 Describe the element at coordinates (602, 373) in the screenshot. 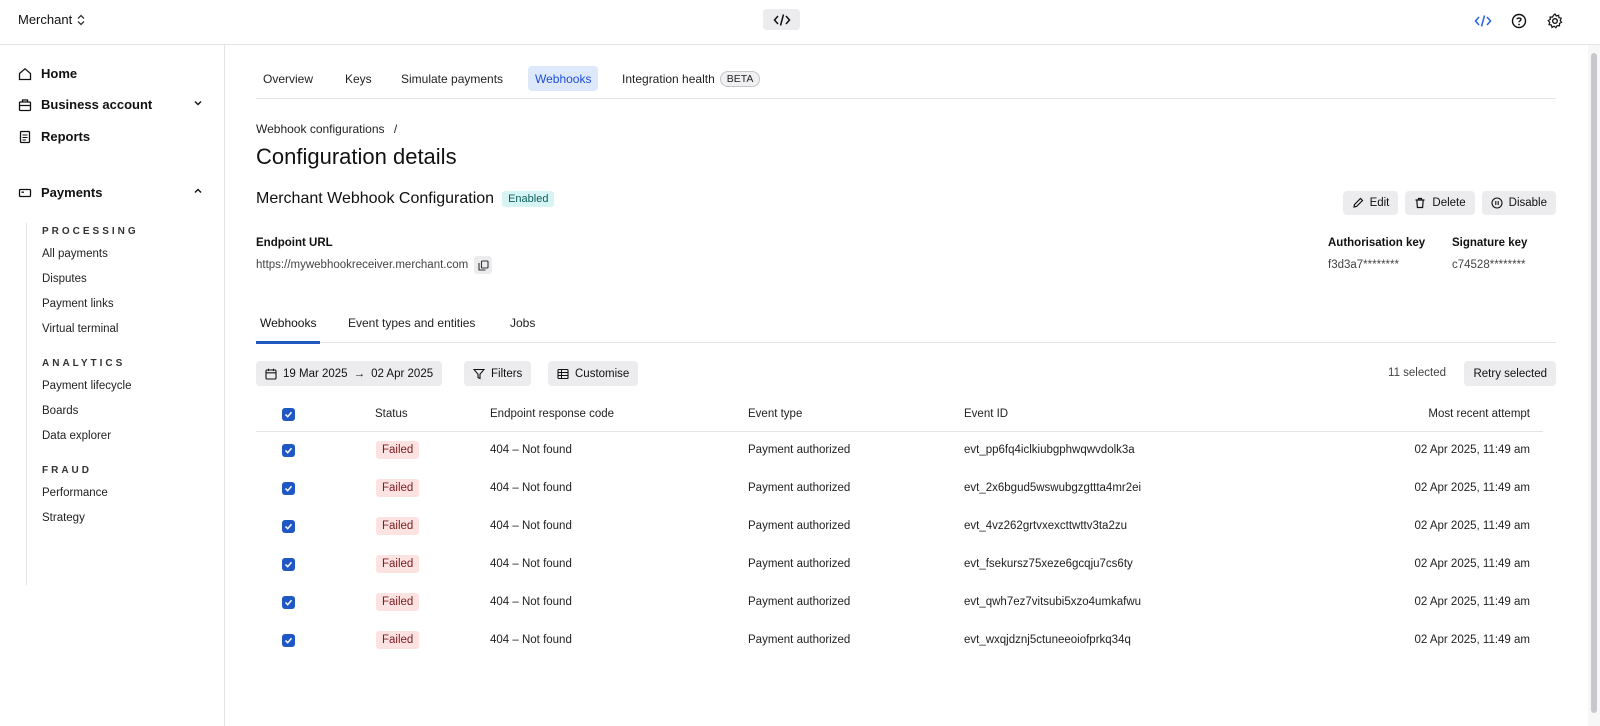

I see `customise-label: Customise` at that location.